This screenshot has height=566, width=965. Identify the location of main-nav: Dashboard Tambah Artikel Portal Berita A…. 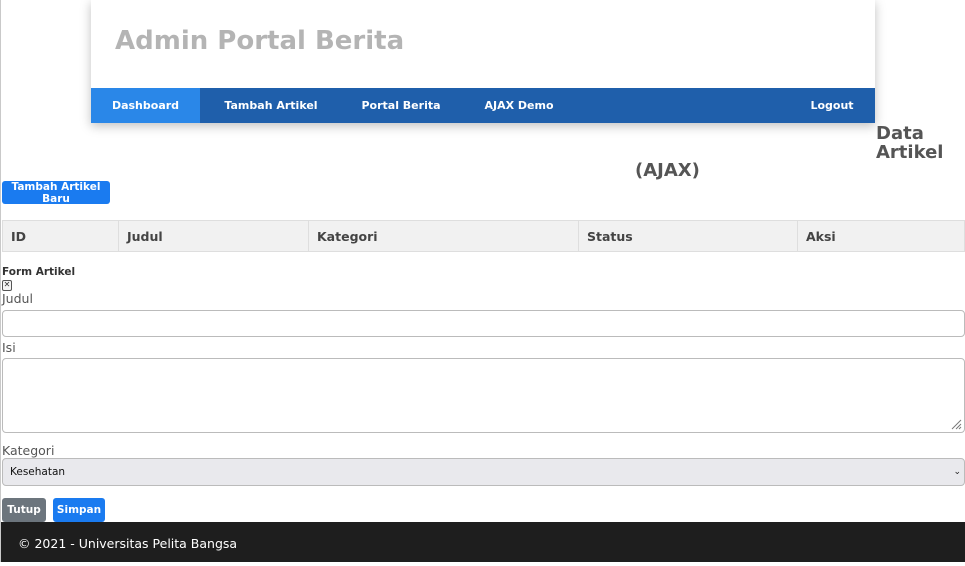
(483, 105).